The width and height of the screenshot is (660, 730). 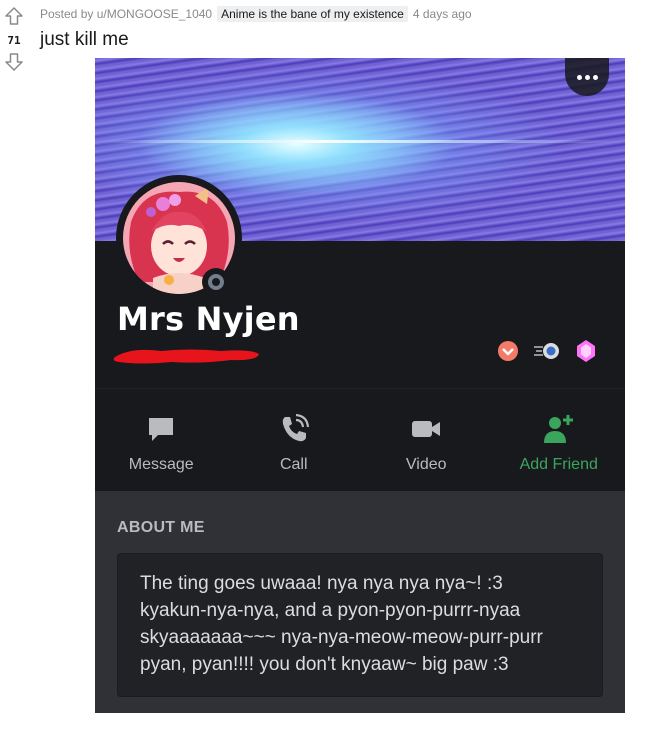 What do you see at coordinates (586, 351) in the screenshot?
I see `boost-icon` at bounding box center [586, 351].